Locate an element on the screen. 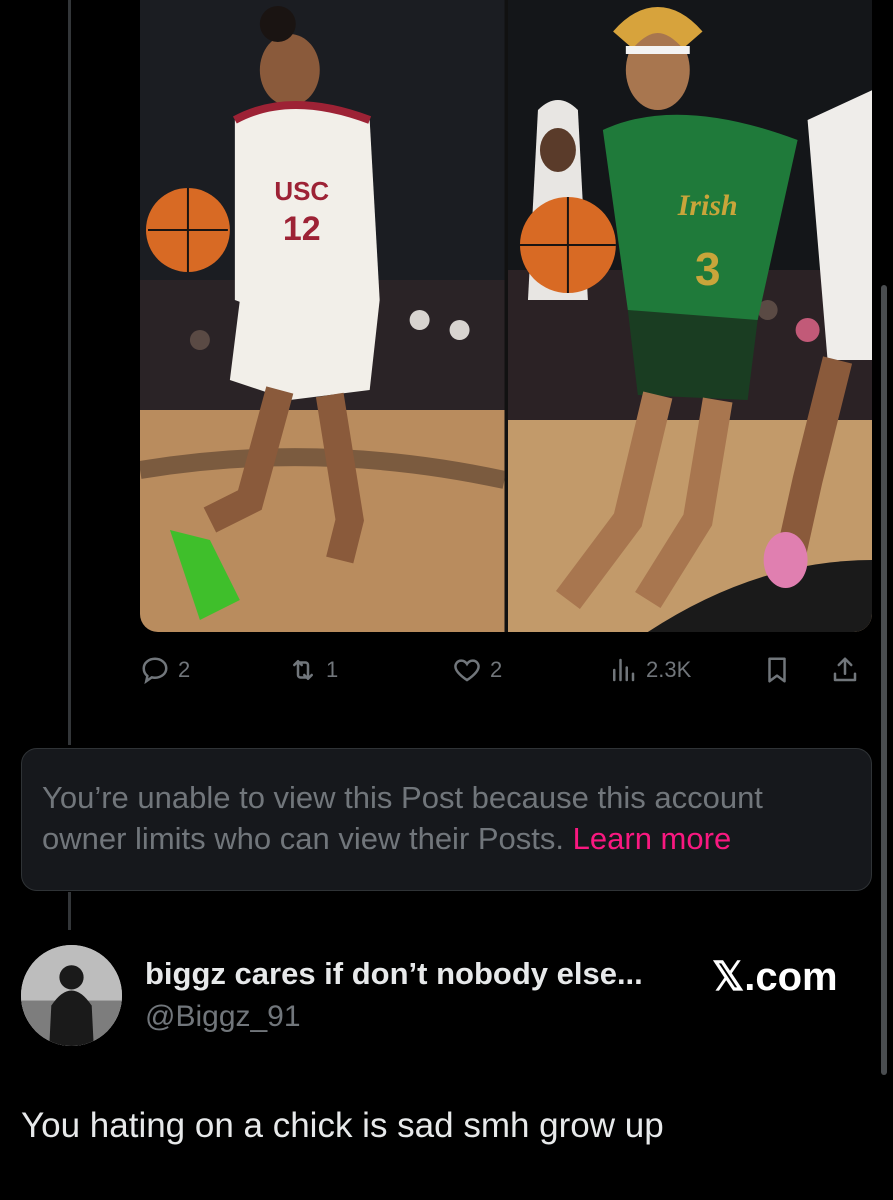  bookmark-icon is located at coordinates (777, 670).